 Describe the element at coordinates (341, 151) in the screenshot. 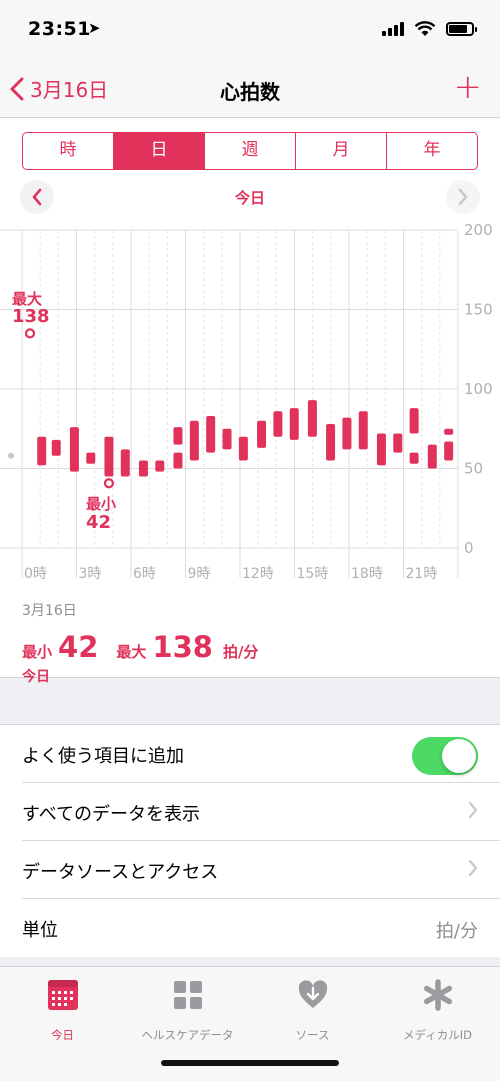

I see `segment-month: 月` at that location.